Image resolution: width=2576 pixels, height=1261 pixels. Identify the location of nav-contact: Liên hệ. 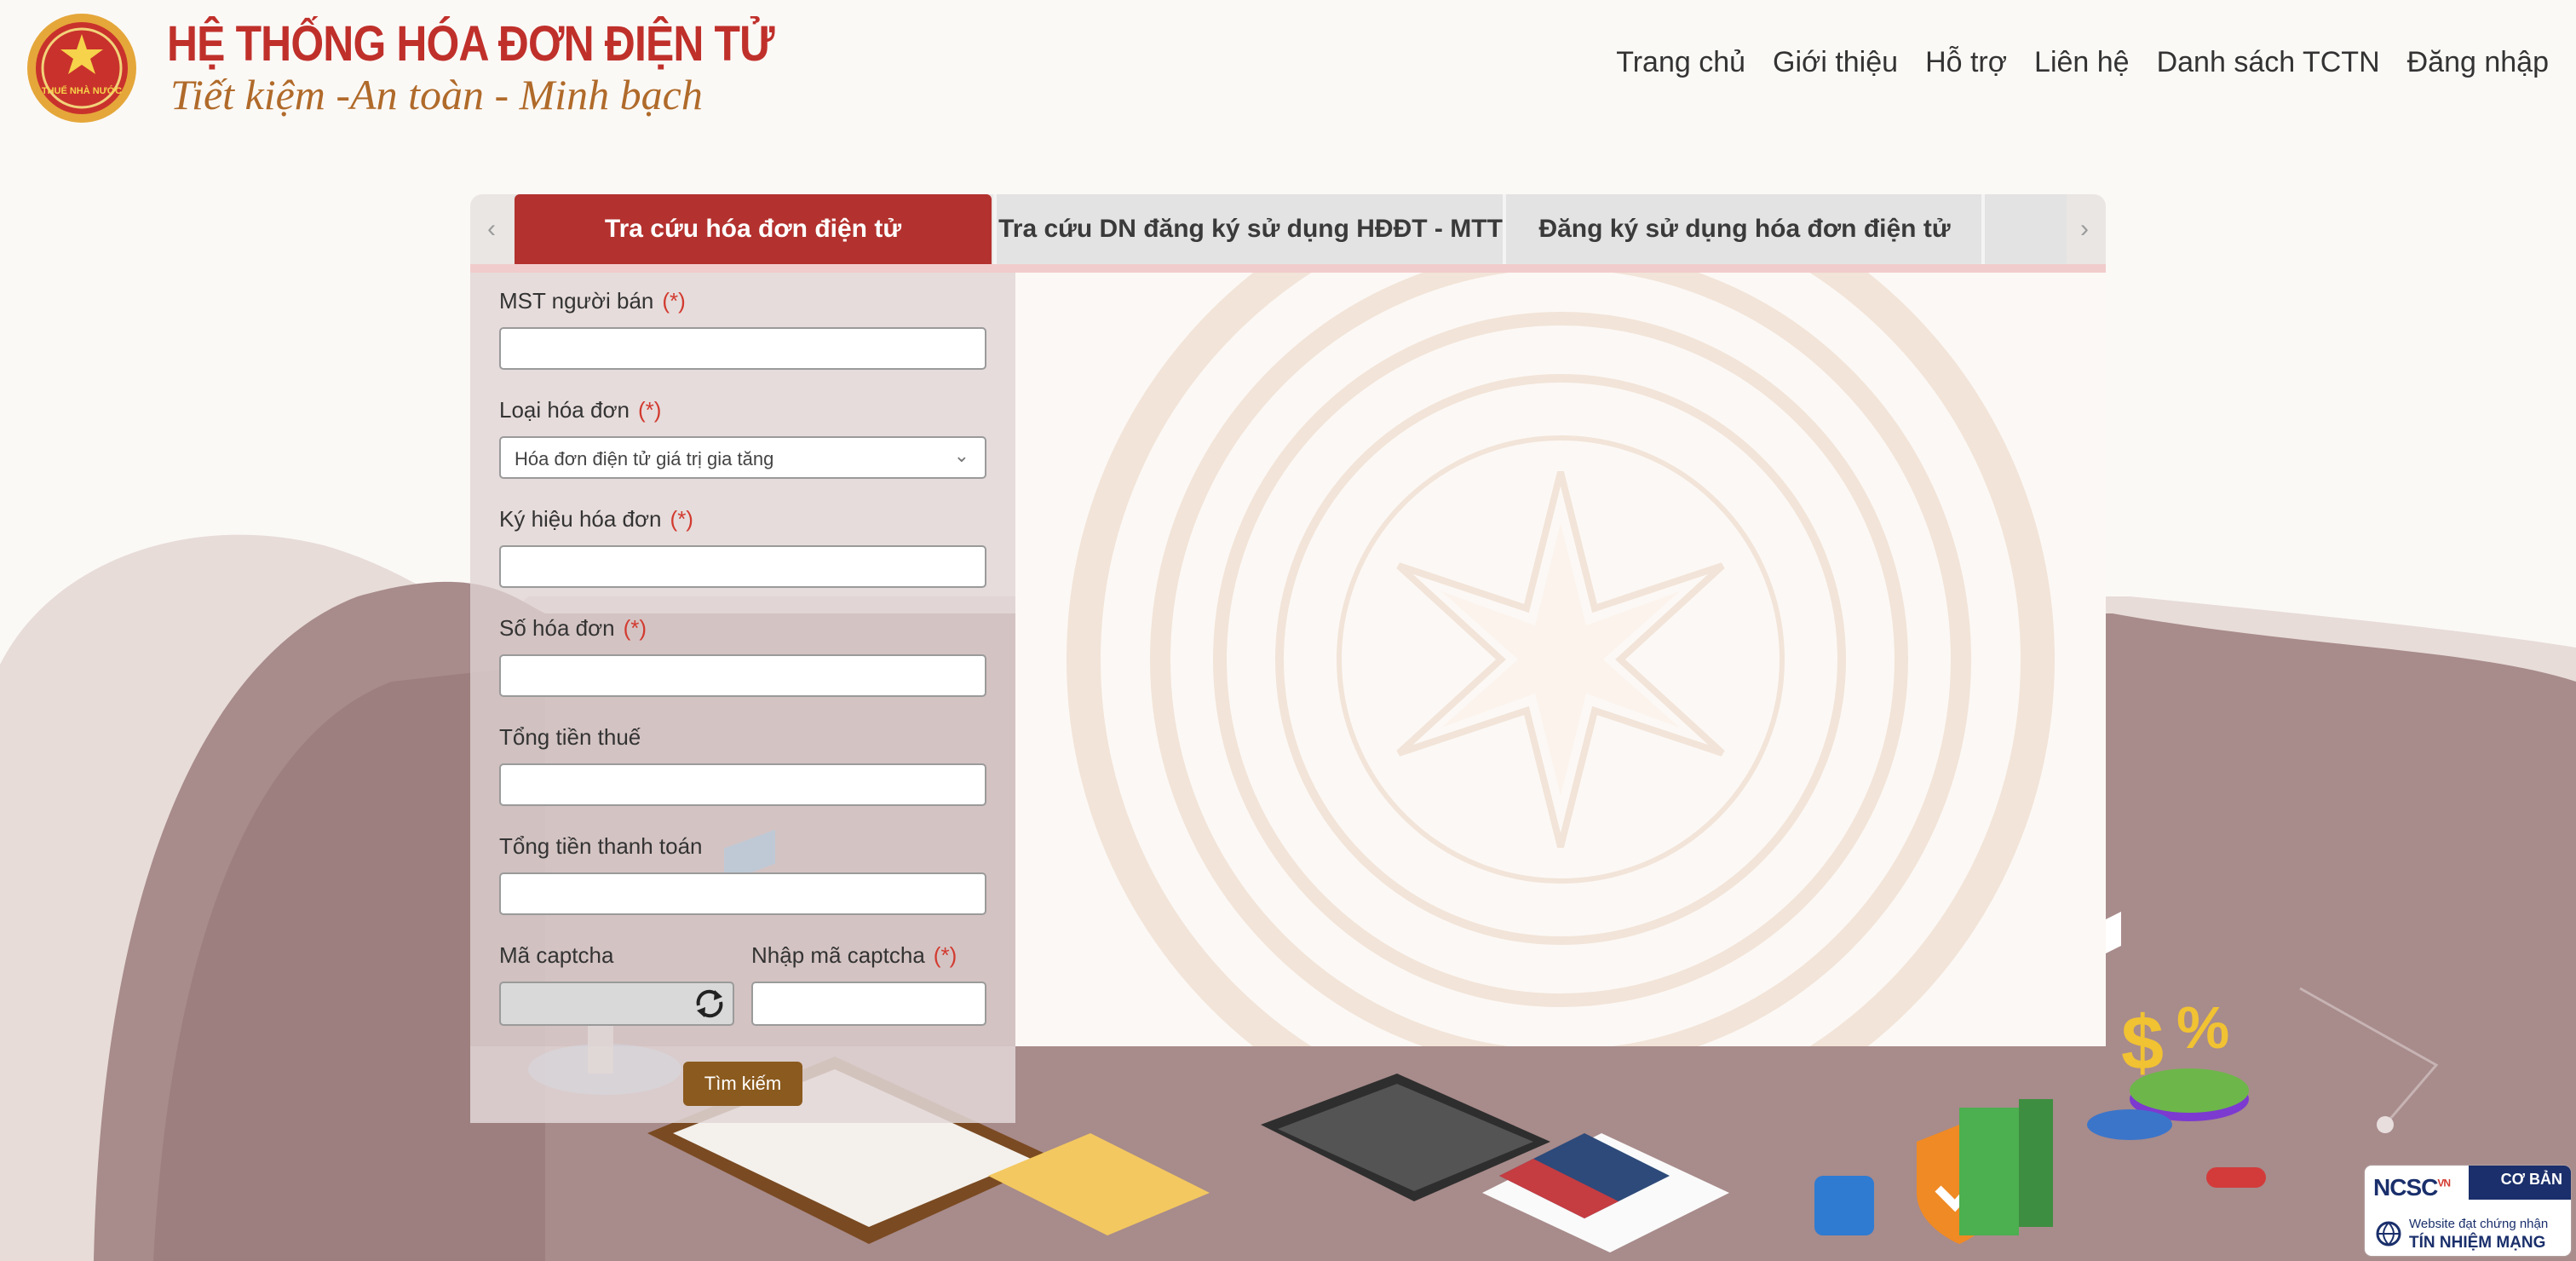
(2082, 63).